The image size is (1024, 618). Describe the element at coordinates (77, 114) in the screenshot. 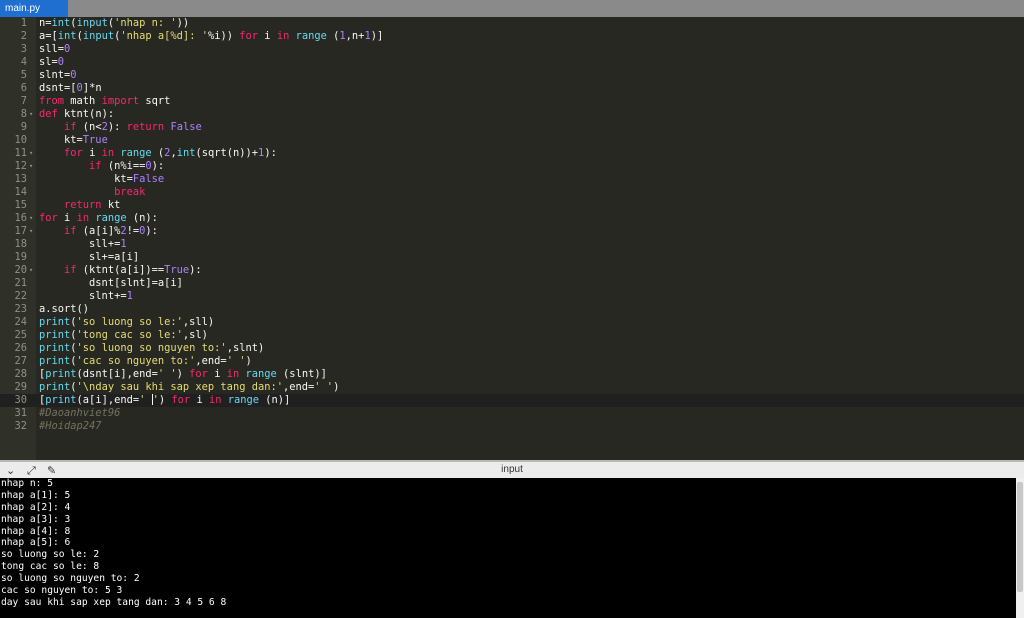

I see `code-text: def ktnt(n):` at that location.